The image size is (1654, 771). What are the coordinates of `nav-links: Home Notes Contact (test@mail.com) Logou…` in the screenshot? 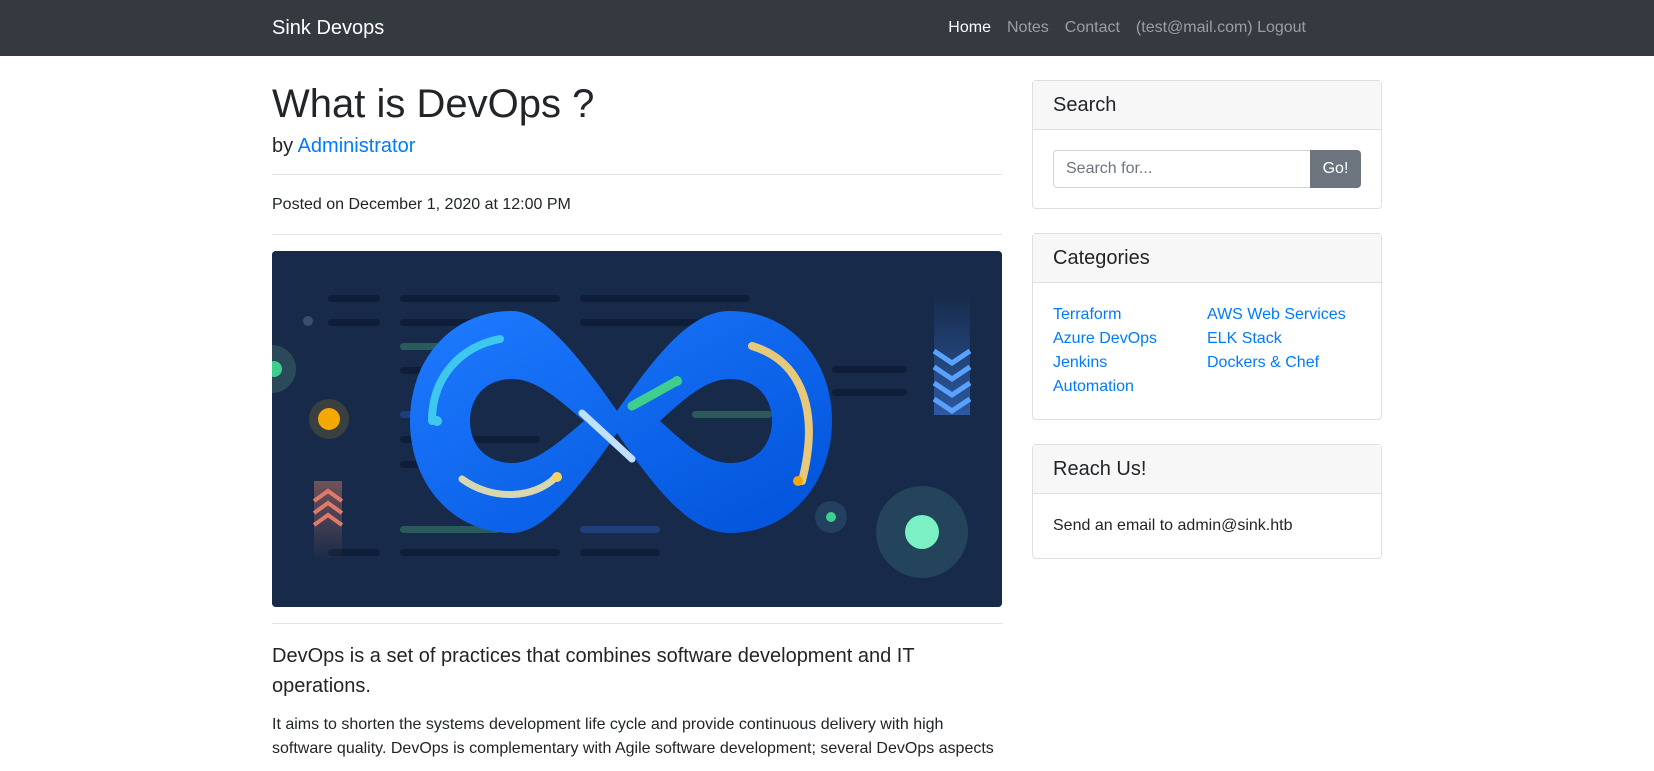 It's located at (1127, 28).